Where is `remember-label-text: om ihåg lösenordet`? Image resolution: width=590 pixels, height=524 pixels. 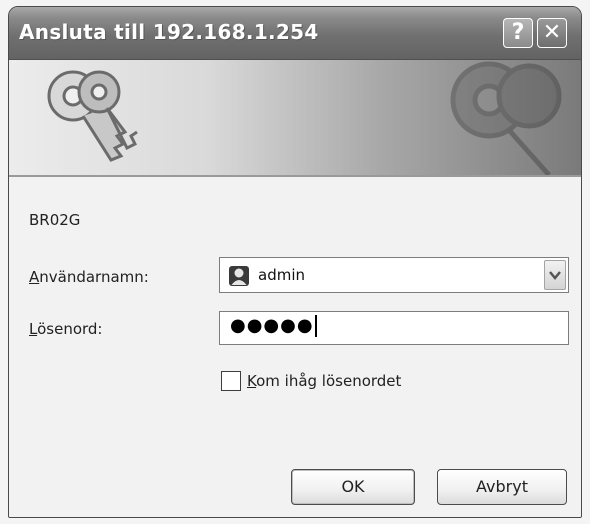 remember-label-text: om ihåg lösenordet is located at coordinates (329, 381).